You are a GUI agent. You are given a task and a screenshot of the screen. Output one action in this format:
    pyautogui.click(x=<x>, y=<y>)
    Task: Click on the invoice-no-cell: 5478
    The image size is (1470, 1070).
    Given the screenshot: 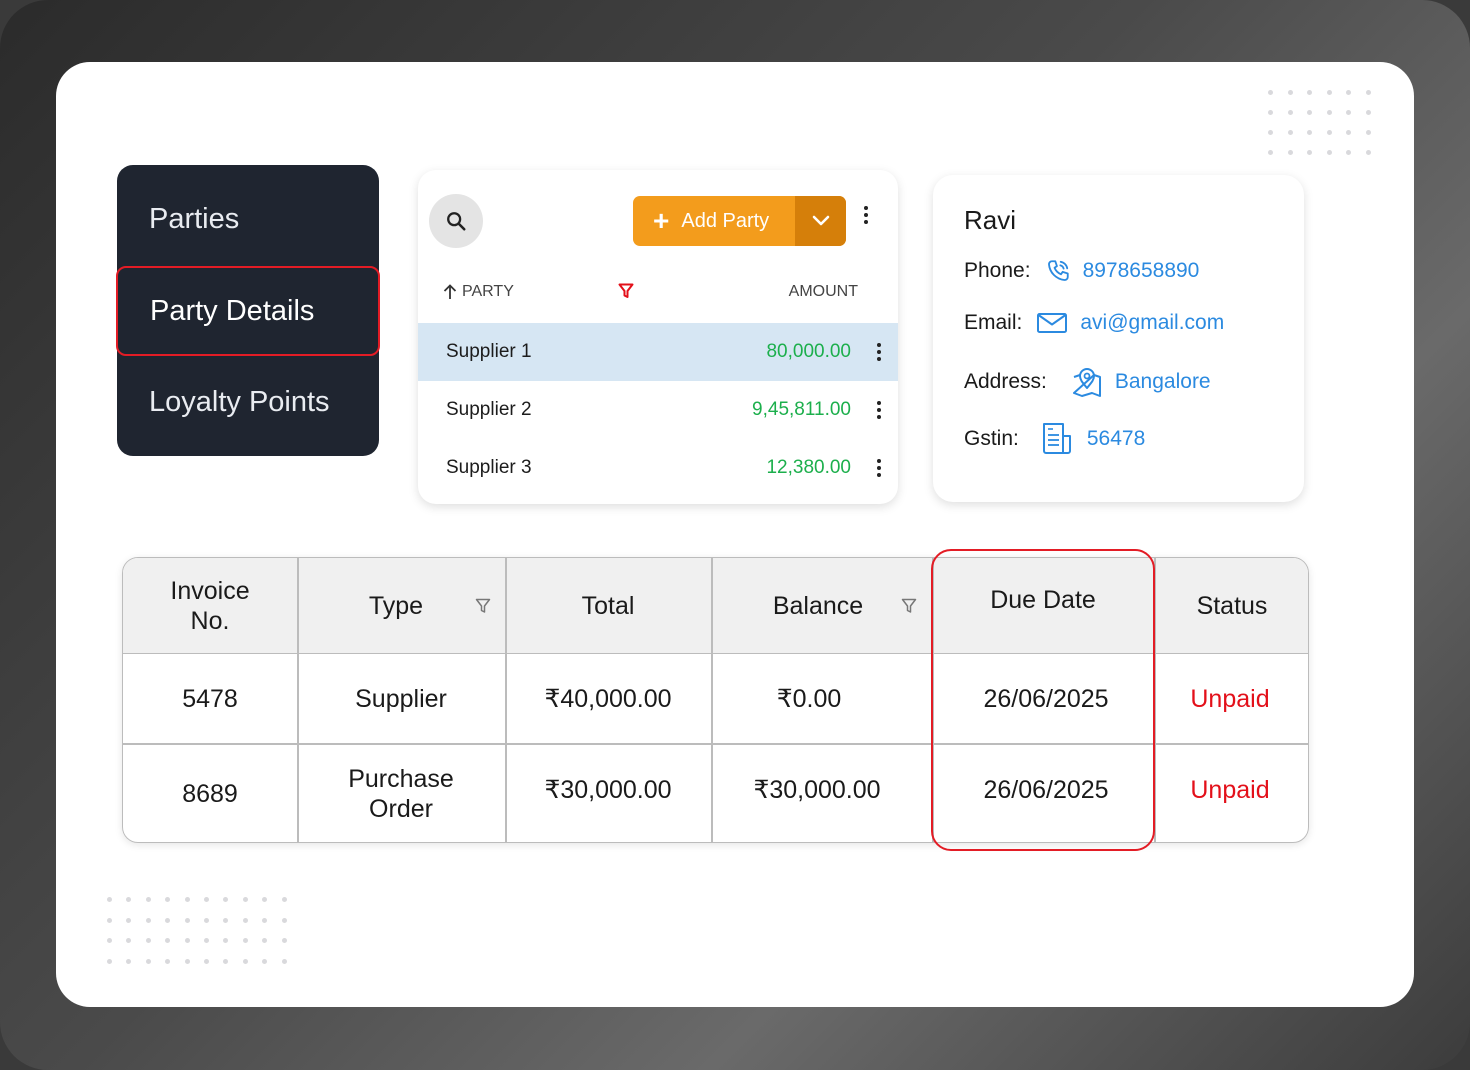 What is the action you would take?
    pyautogui.click(x=210, y=698)
    